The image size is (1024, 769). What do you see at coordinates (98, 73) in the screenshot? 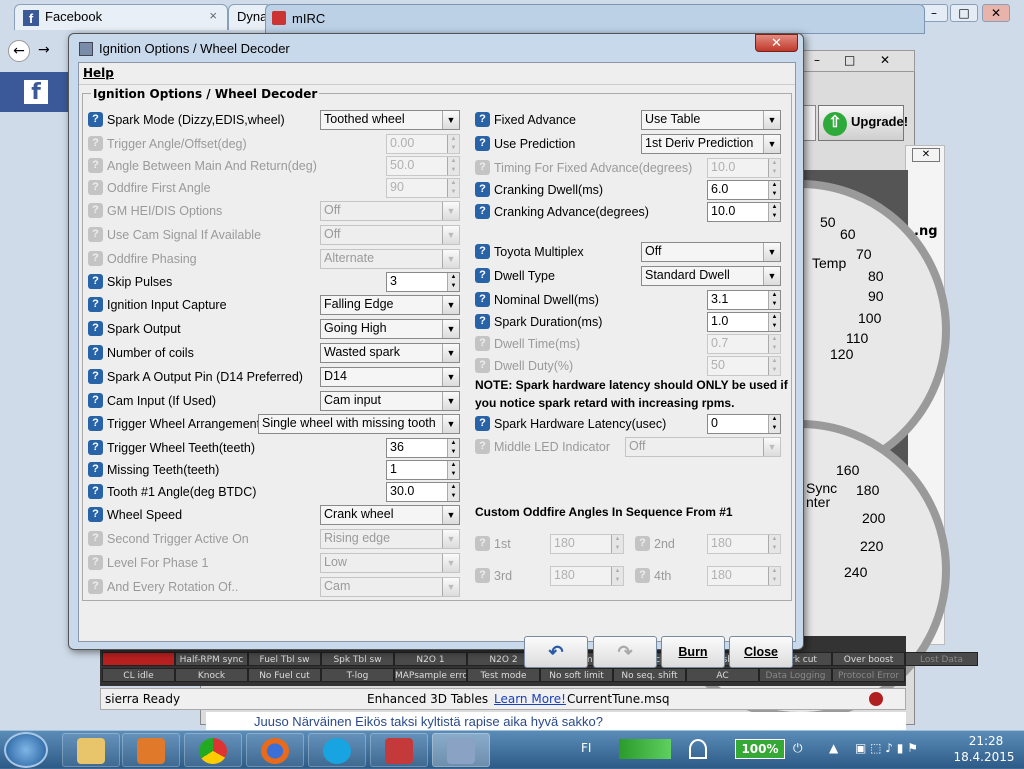
I see `menu-help: Help` at bounding box center [98, 73].